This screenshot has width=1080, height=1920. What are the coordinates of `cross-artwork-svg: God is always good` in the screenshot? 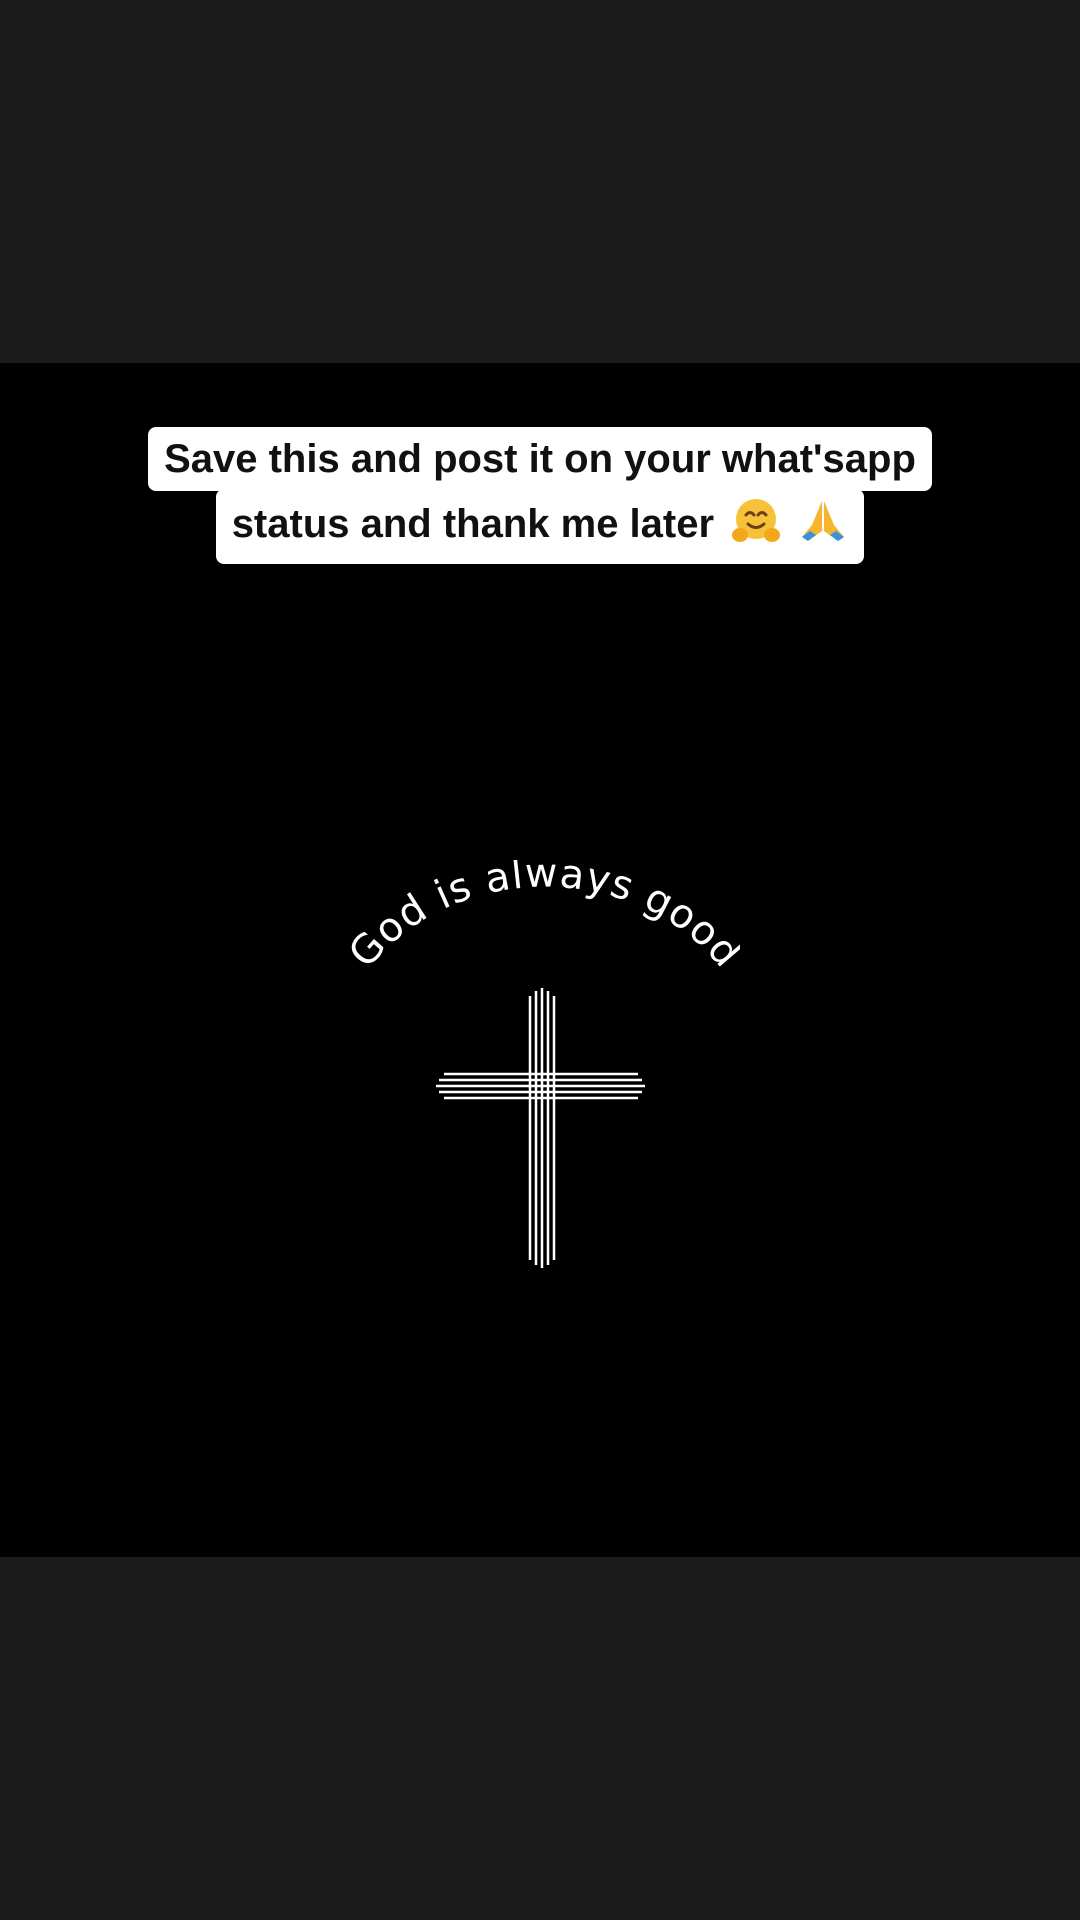 It's located at (544, 1059).